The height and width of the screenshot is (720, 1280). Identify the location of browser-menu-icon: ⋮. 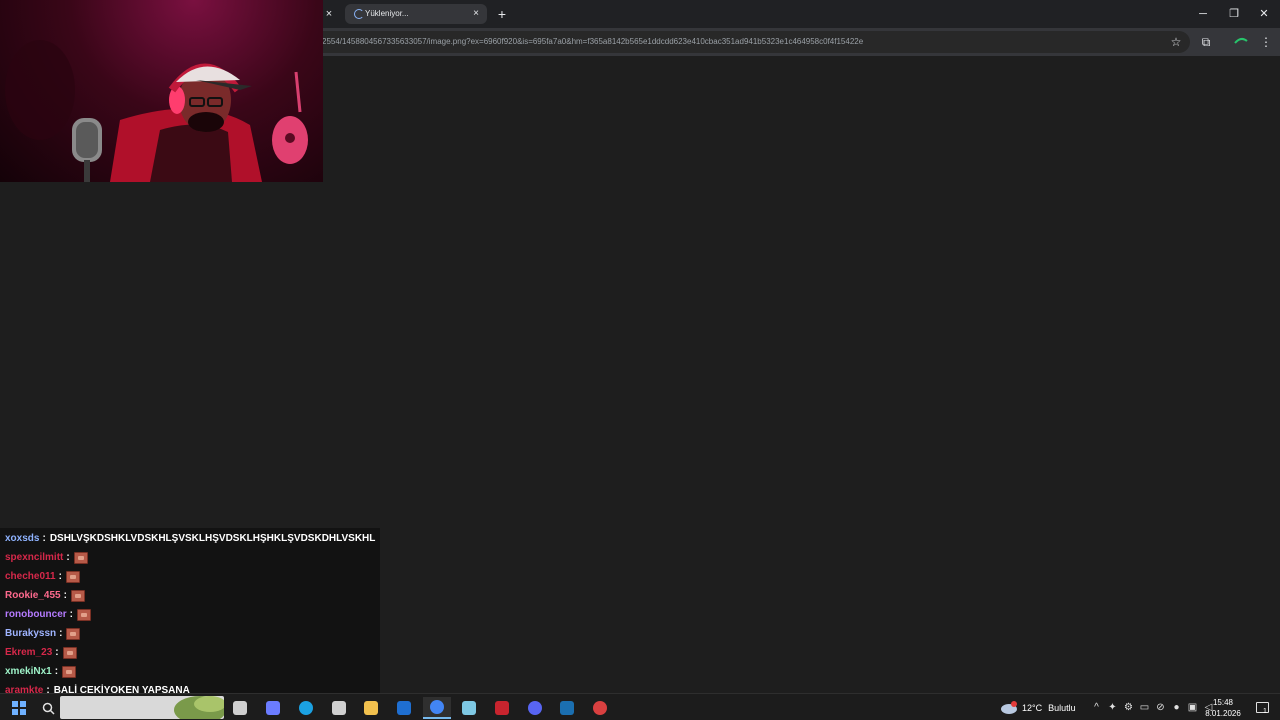
(1266, 42).